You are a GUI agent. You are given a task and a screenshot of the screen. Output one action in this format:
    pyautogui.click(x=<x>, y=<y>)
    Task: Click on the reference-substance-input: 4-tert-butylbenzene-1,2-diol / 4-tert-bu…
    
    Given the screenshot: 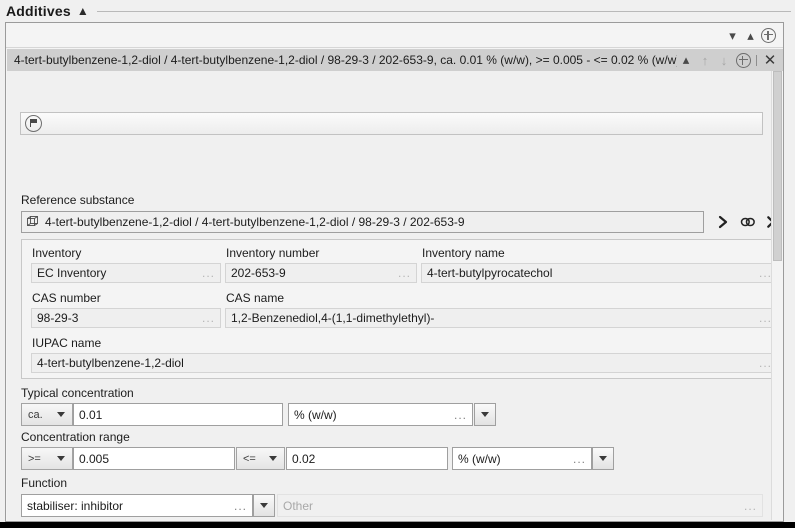 What is the action you would take?
    pyautogui.click(x=362, y=222)
    